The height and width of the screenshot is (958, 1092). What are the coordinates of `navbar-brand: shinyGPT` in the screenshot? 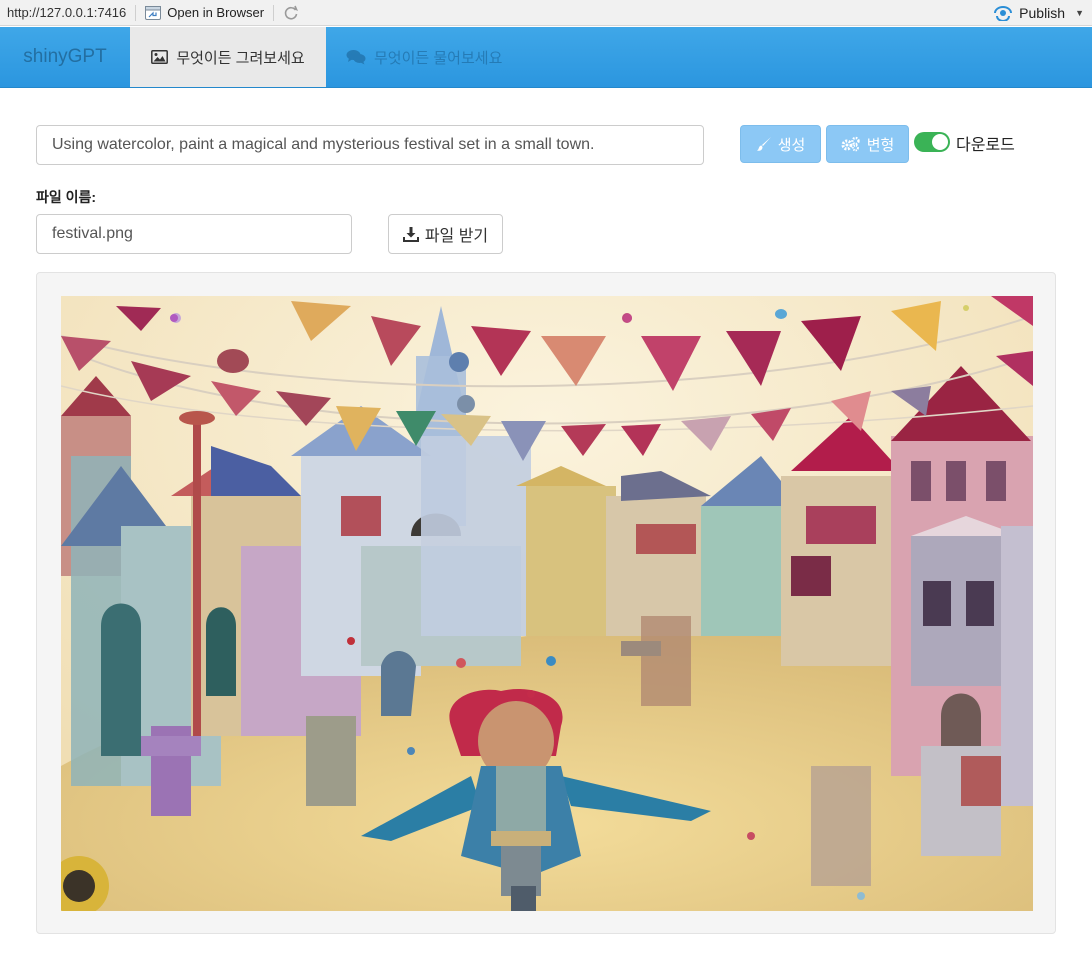 It's located at (65, 57).